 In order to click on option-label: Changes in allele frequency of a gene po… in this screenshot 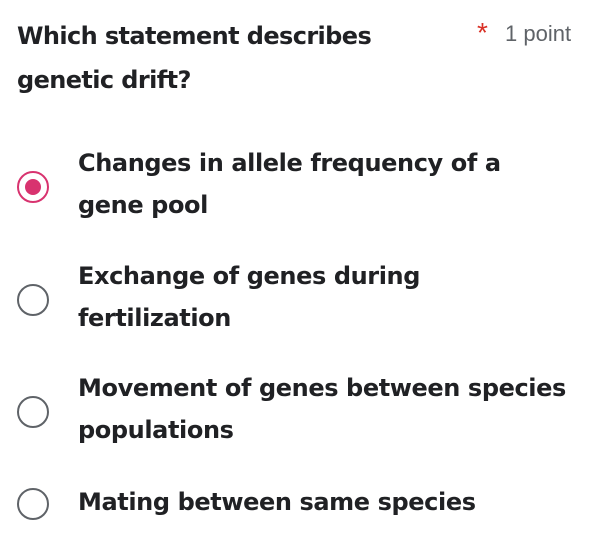, I will do `click(289, 184)`.